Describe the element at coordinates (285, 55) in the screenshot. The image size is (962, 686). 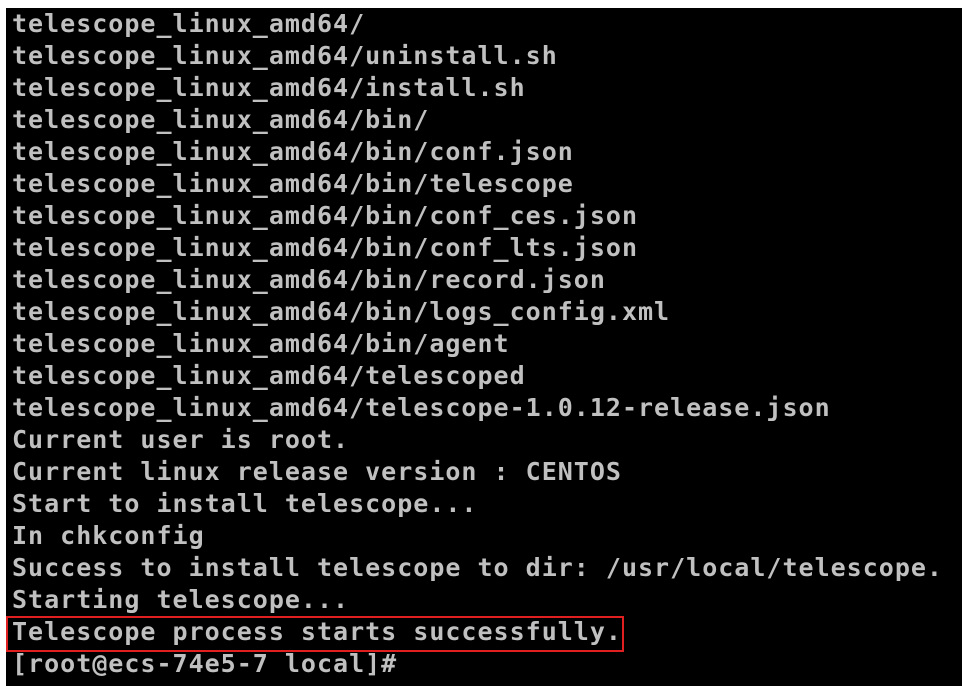
I see `output-line: telescope_linux_amd64/uninstall.sh` at that location.